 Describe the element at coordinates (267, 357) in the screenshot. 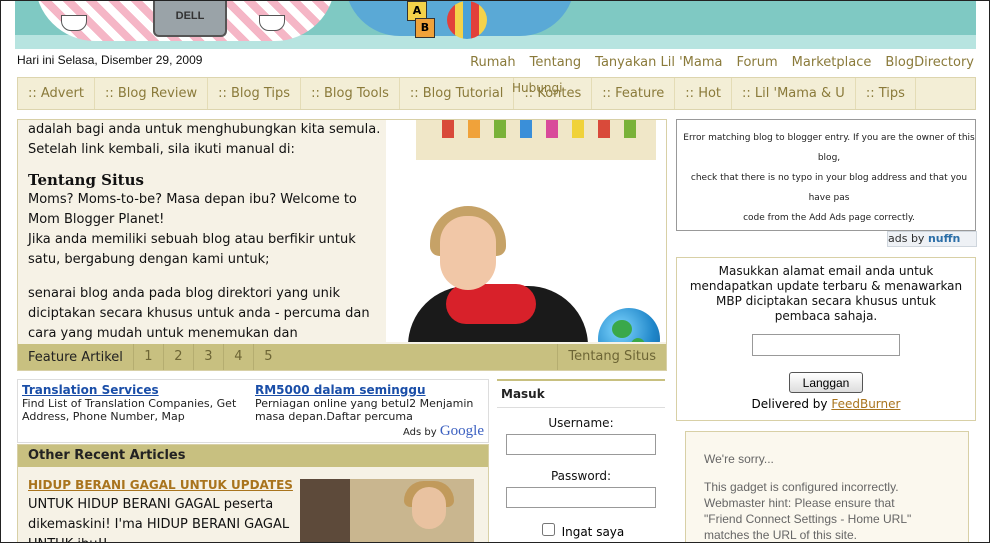

I see `pager-page-5: 5` at that location.